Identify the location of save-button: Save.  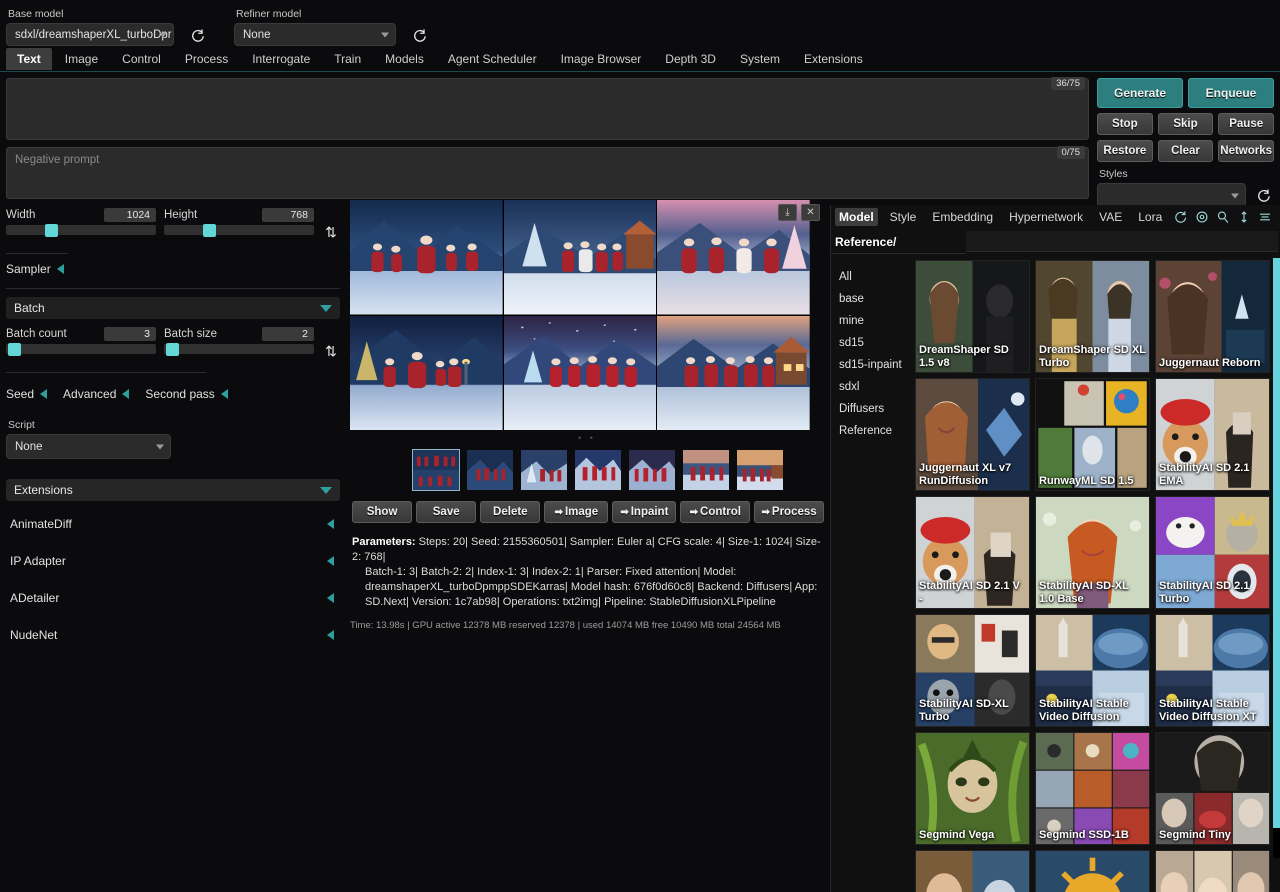
(446, 512).